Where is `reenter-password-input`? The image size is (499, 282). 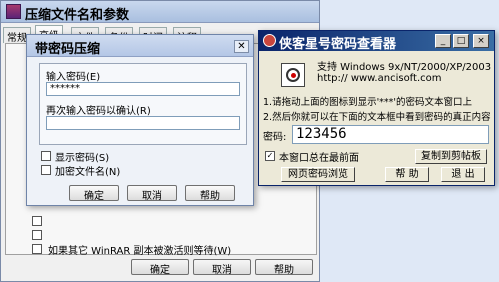
reenter-password-input is located at coordinates (143, 123).